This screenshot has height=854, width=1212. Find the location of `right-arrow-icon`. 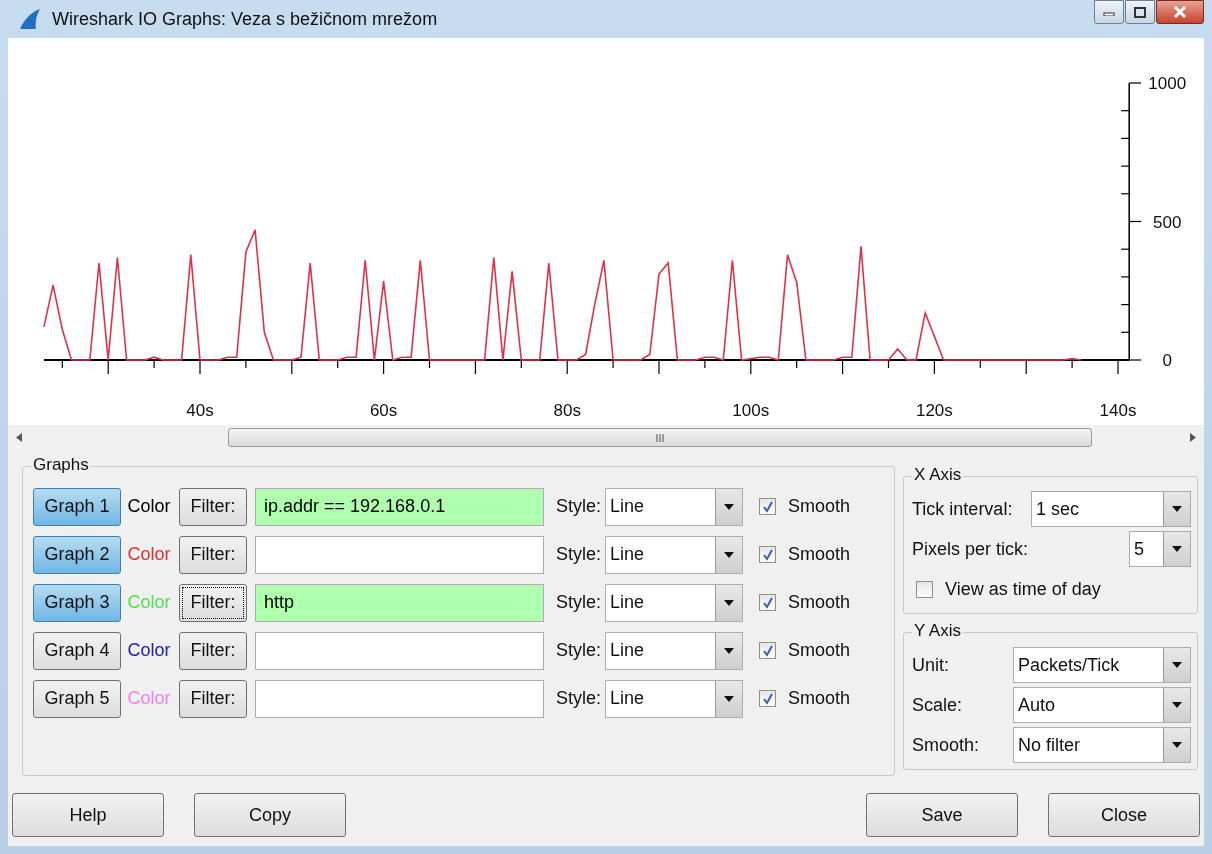

right-arrow-icon is located at coordinates (1193, 437).